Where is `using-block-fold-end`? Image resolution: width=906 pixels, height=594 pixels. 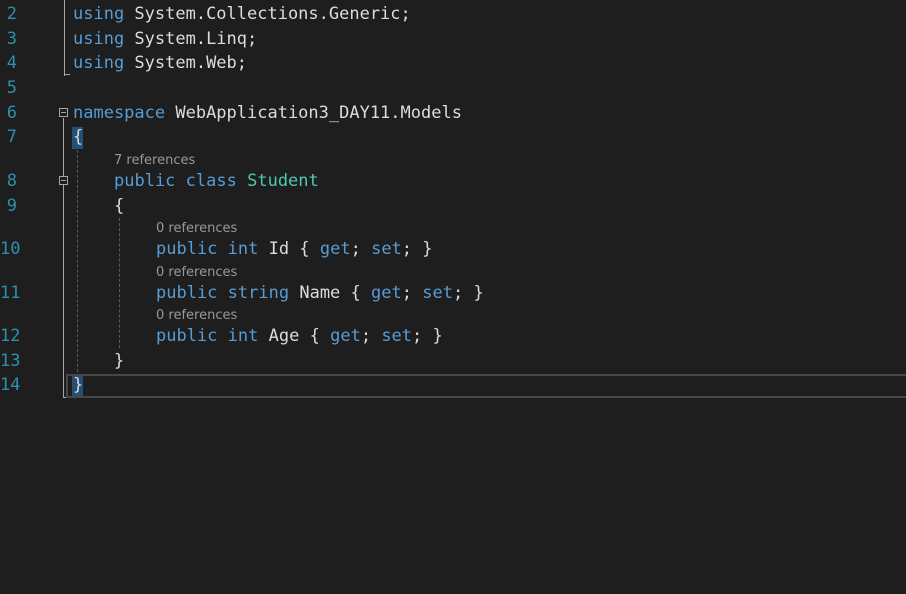
using-block-fold-end is located at coordinates (67, 74).